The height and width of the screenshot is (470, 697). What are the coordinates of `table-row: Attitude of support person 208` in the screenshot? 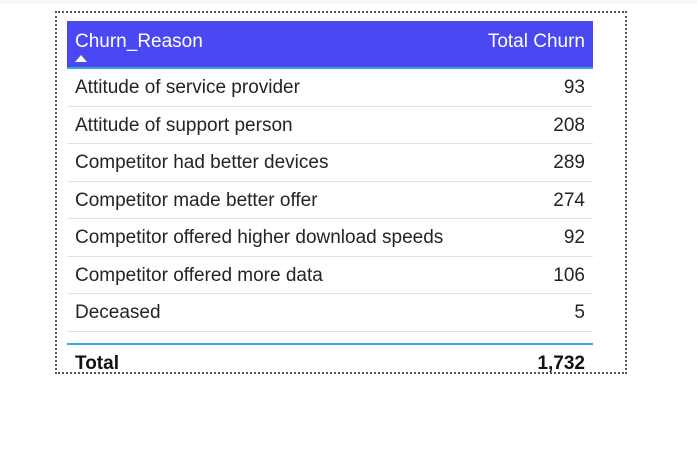 It's located at (330, 125).